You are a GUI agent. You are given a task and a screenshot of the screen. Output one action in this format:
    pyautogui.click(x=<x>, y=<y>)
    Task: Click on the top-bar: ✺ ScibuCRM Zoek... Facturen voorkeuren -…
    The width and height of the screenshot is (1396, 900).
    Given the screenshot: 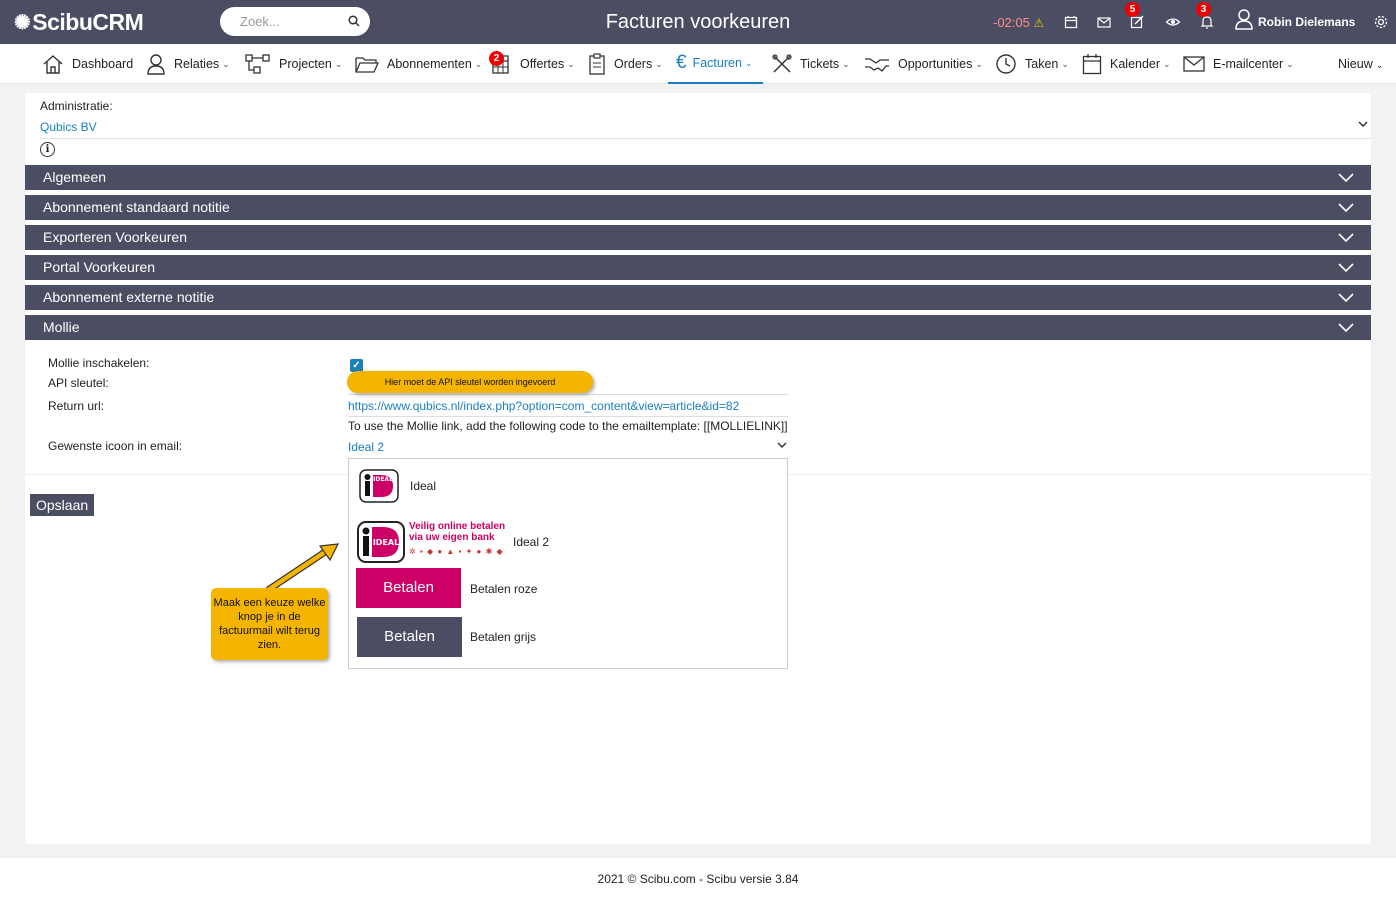 What is the action you would take?
    pyautogui.click(x=698, y=22)
    